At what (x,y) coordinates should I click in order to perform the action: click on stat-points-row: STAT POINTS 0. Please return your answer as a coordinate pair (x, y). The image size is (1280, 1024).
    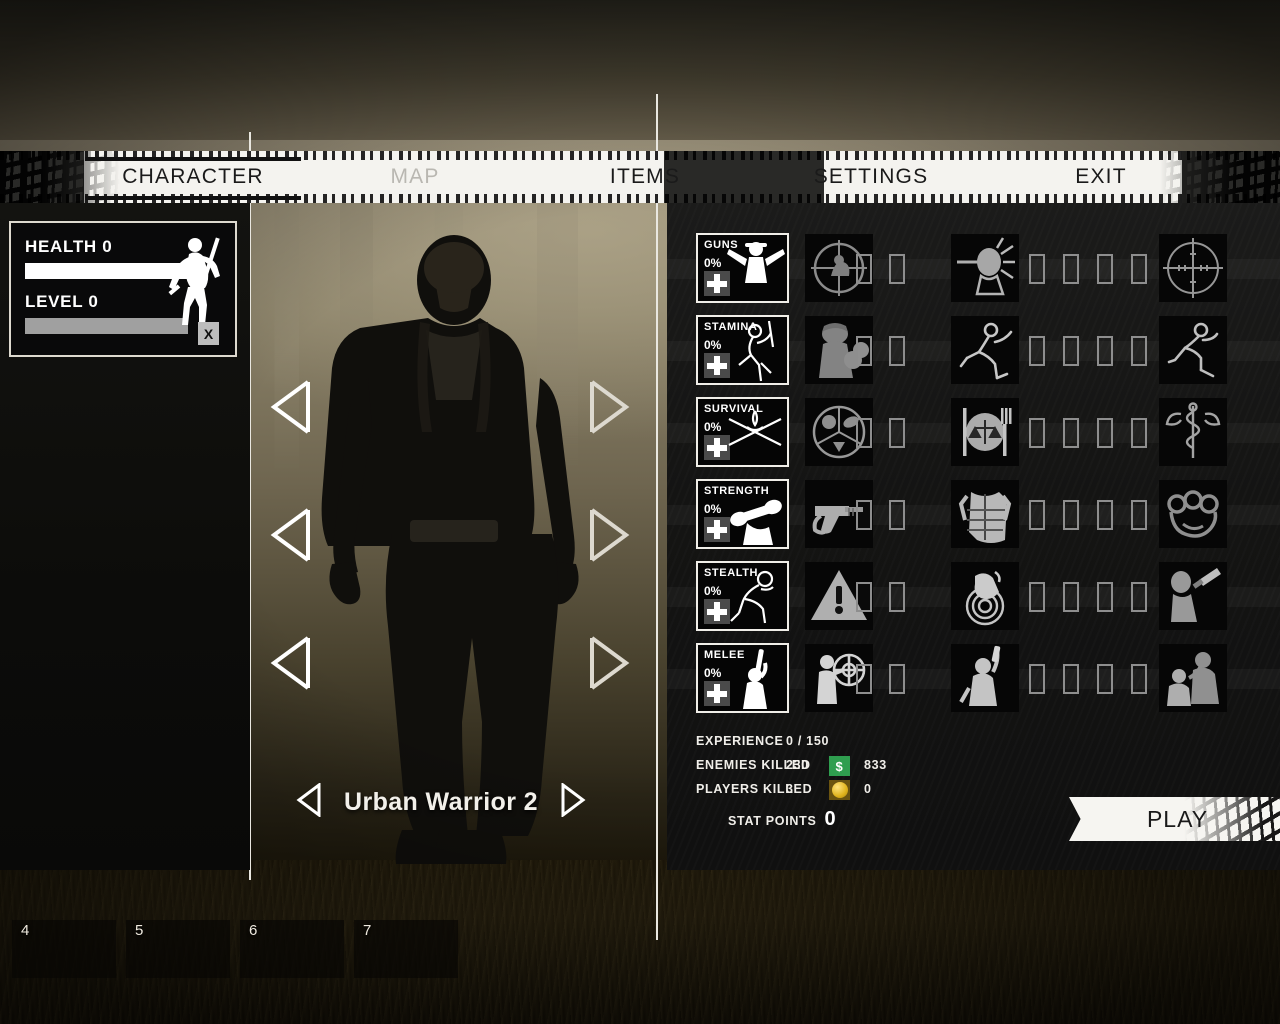
    Looking at the image, I should click on (782, 819).